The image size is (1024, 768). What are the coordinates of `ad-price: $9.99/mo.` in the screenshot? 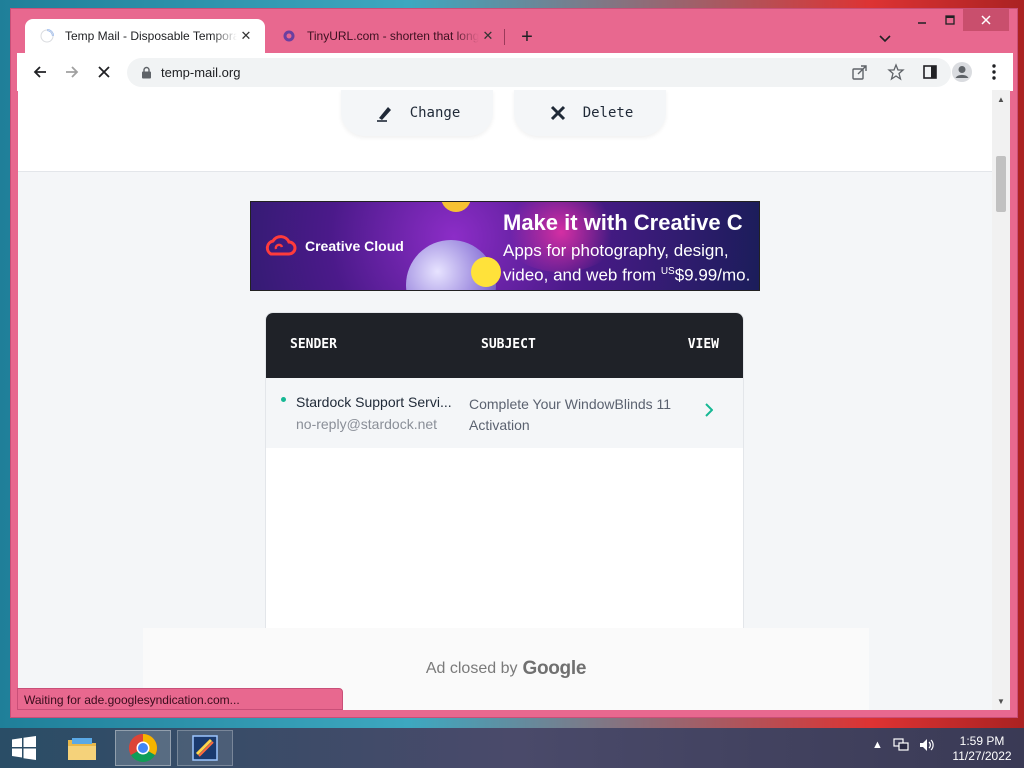 It's located at (712, 275).